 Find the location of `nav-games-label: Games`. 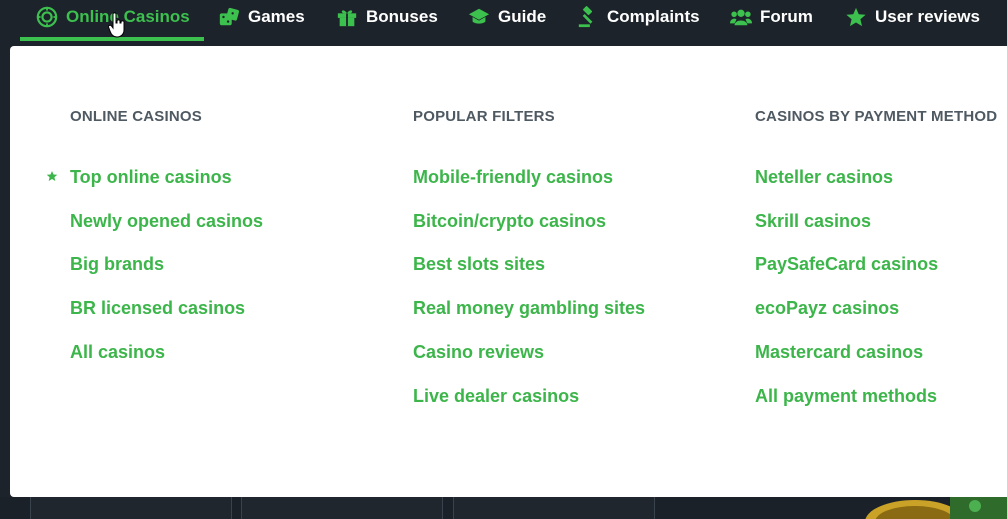

nav-games-label: Games is located at coordinates (276, 16).